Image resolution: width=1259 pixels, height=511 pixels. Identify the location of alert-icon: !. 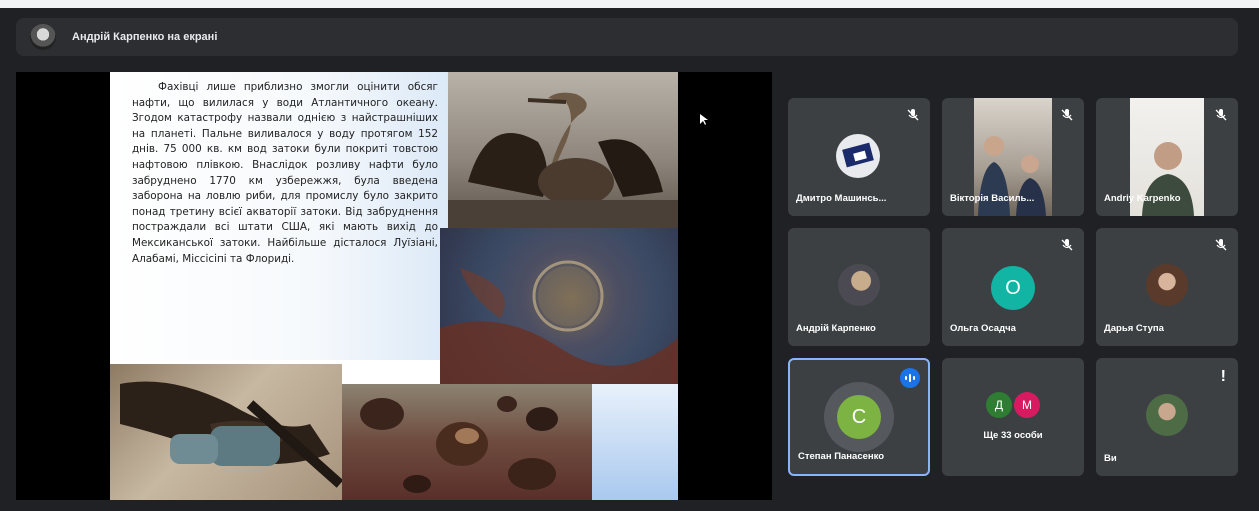
(1223, 376).